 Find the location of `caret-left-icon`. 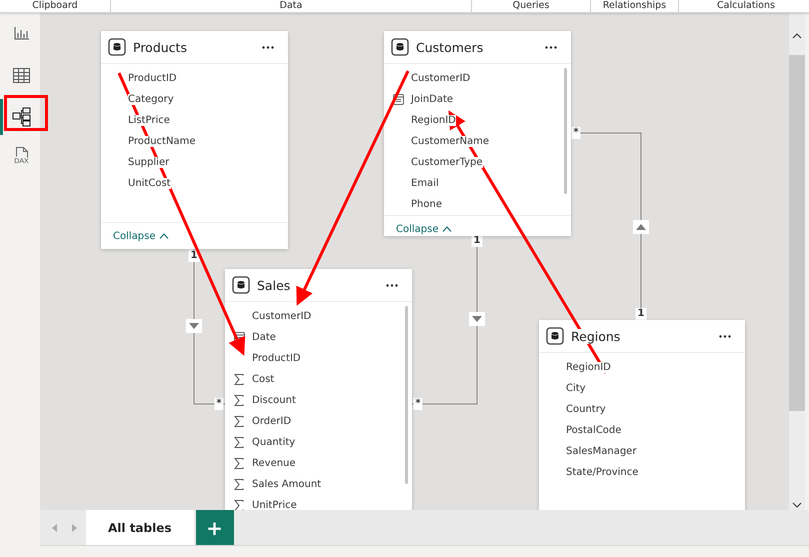

caret-left-icon is located at coordinates (54, 528).